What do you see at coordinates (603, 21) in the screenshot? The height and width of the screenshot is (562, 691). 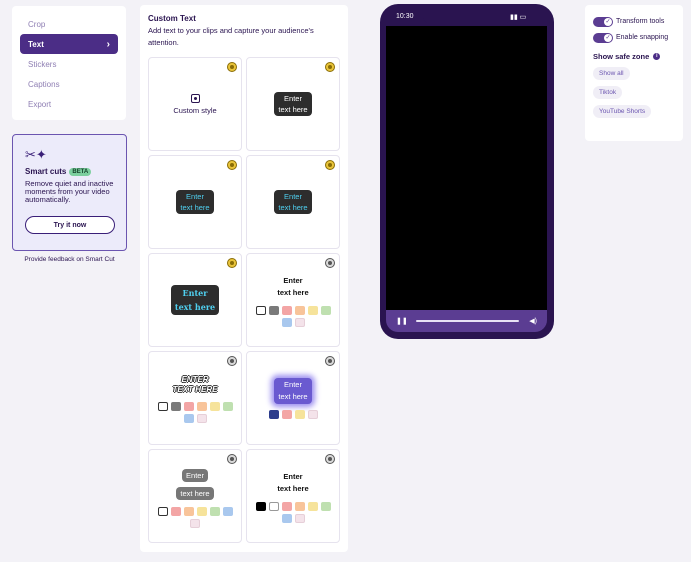 I see `transform-tools-toggle: ✓` at bounding box center [603, 21].